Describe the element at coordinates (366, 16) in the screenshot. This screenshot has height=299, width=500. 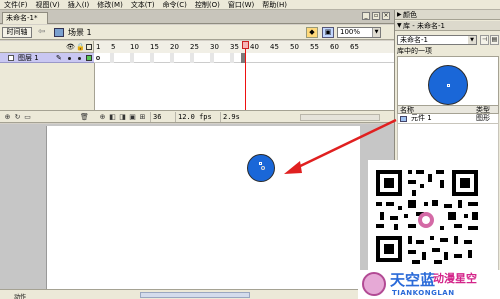
I see `minimize-icon: _` at that location.